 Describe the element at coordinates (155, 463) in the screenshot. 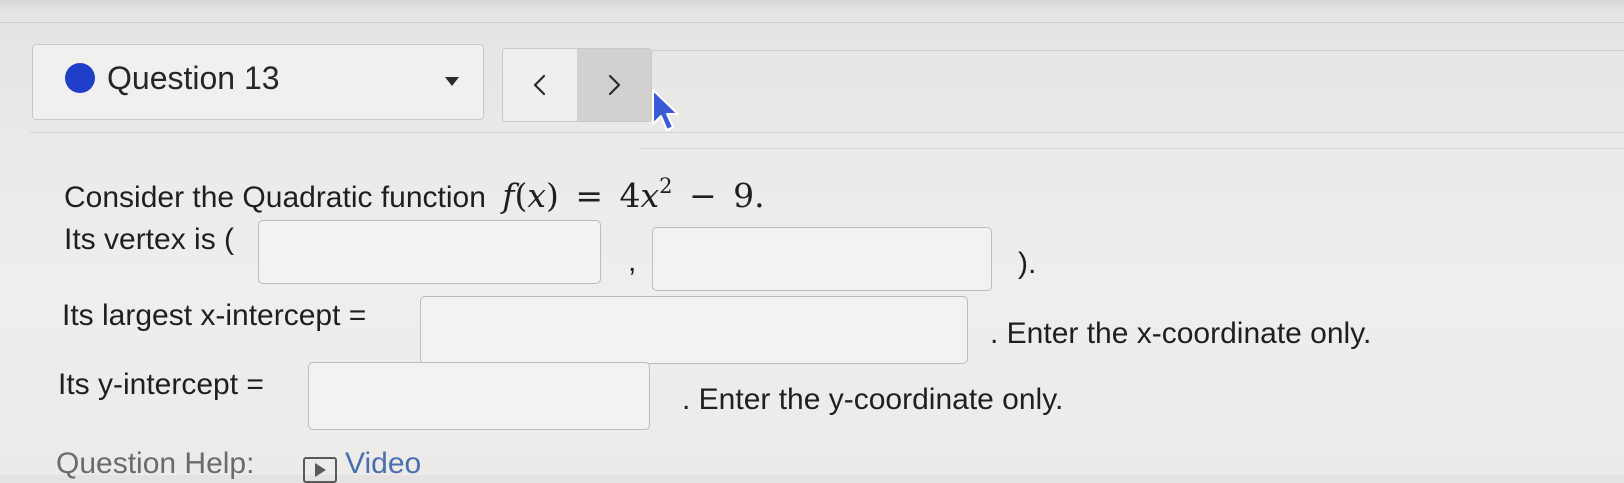

I see `question-help-label: Question Help:` at that location.